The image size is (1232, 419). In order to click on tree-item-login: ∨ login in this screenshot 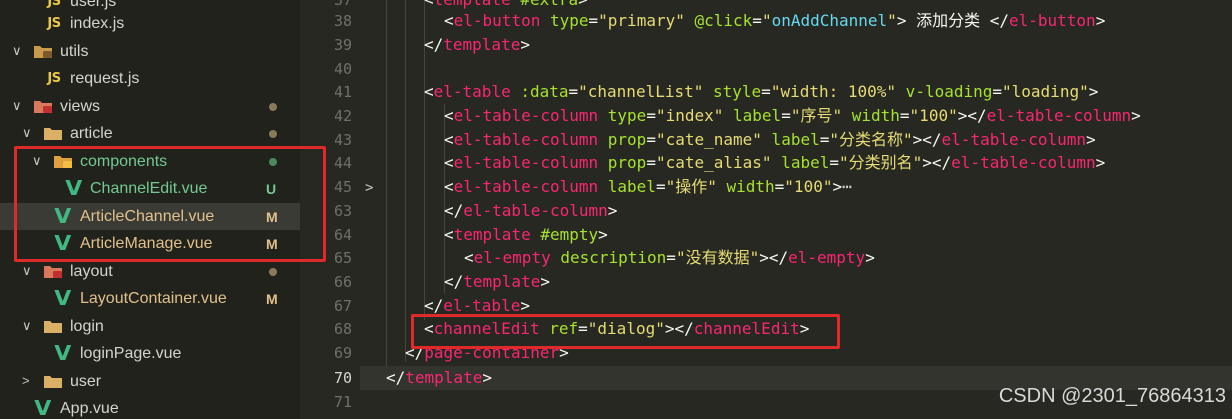, I will do `click(150, 326)`.